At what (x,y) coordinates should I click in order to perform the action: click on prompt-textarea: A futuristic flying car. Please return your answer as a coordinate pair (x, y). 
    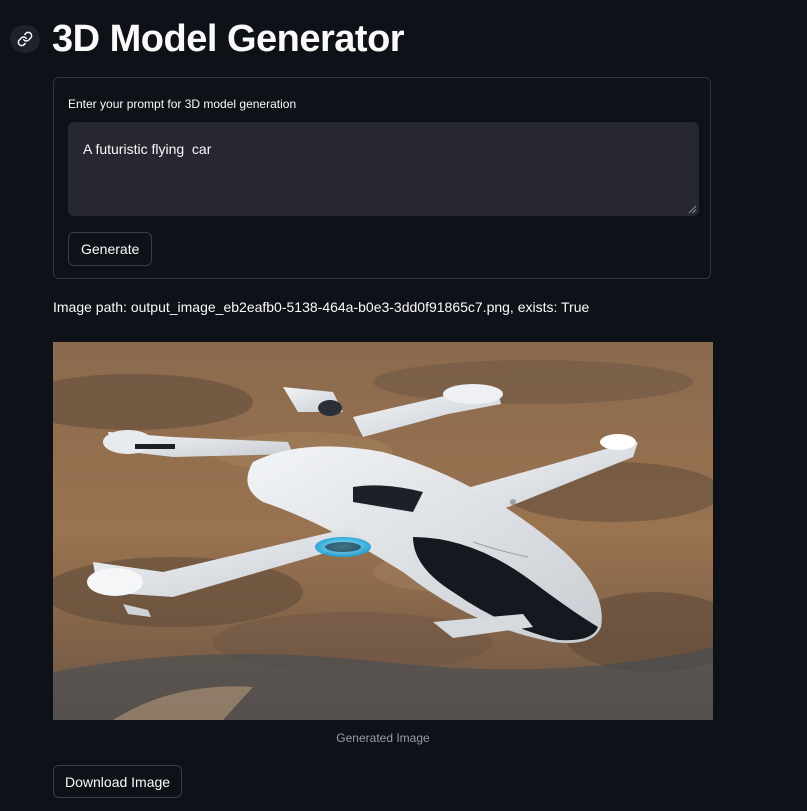
    Looking at the image, I should click on (383, 169).